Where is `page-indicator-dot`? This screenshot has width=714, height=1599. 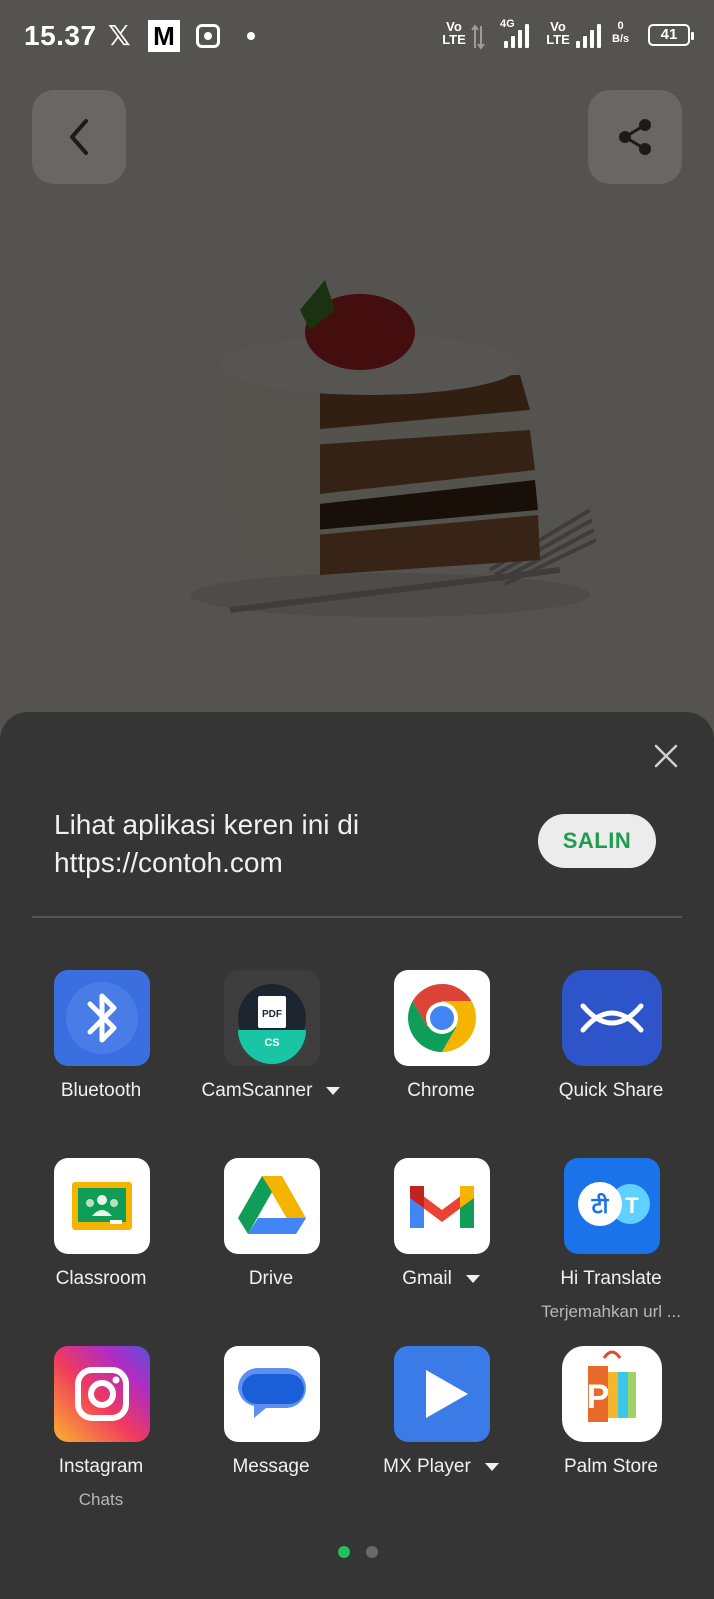 page-indicator-dot is located at coordinates (372, 1552).